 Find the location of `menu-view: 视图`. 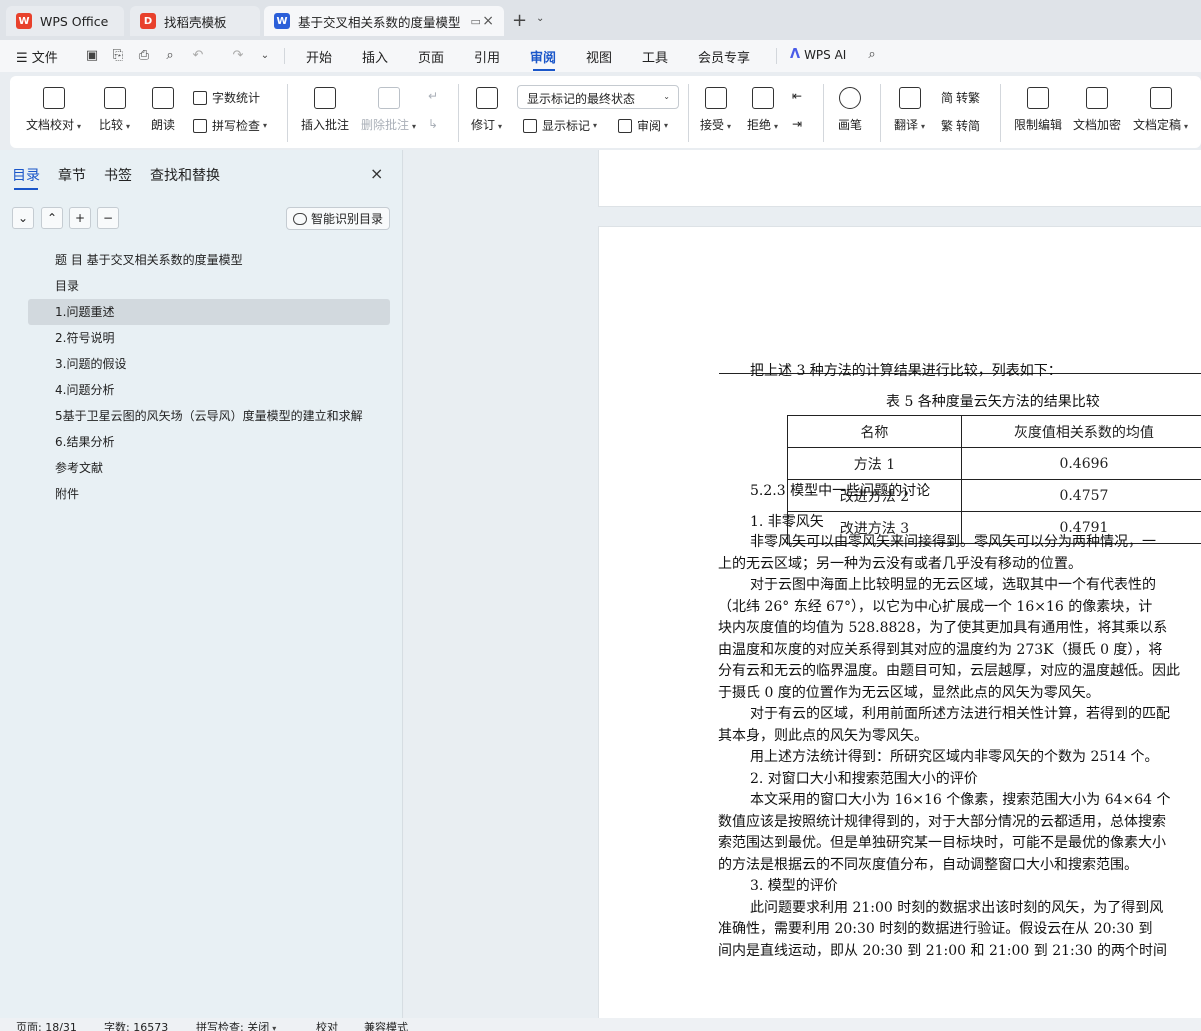

menu-view: 视图 is located at coordinates (599, 56).